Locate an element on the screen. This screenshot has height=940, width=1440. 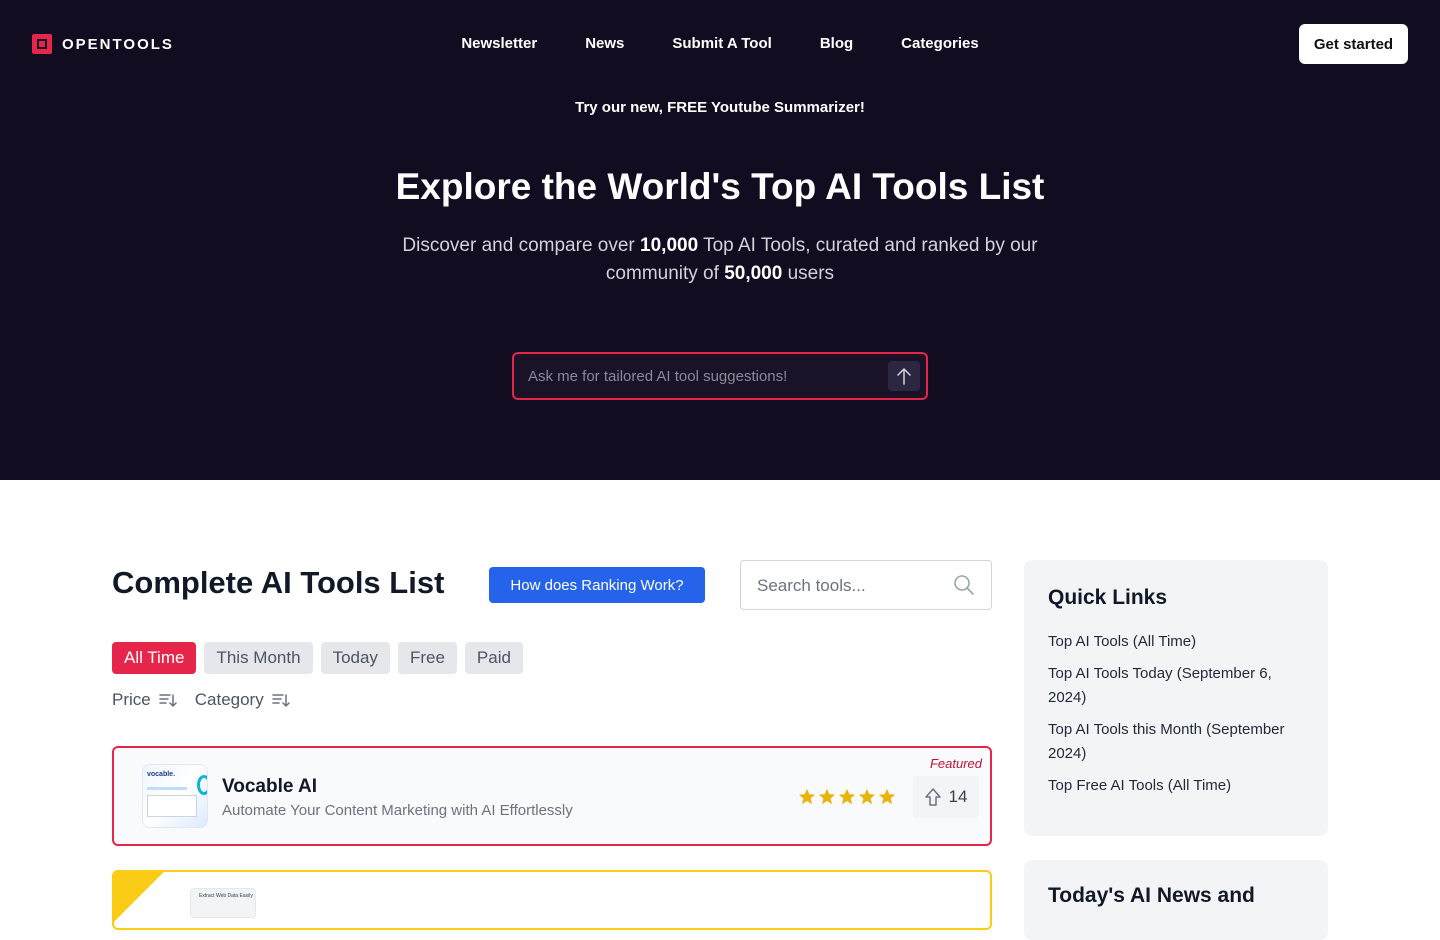
nav-item-news: News is located at coordinates (604, 43).